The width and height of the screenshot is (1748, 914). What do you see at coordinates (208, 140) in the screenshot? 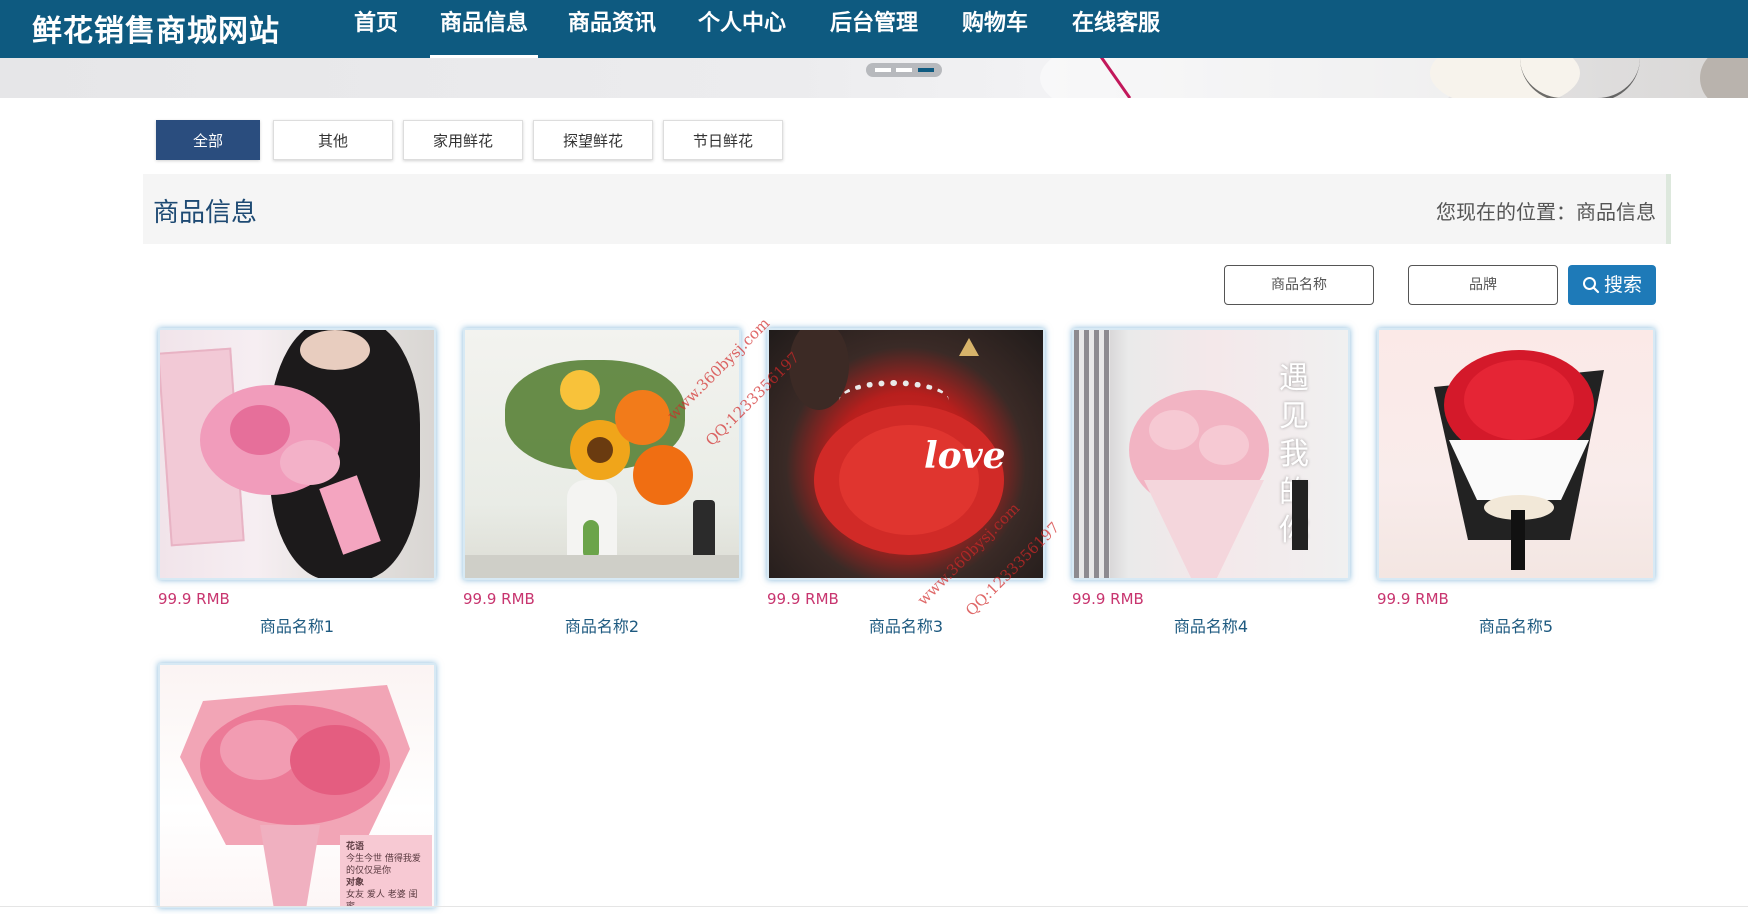
I see `category-all: 全部` at bounding box center [208, 140].